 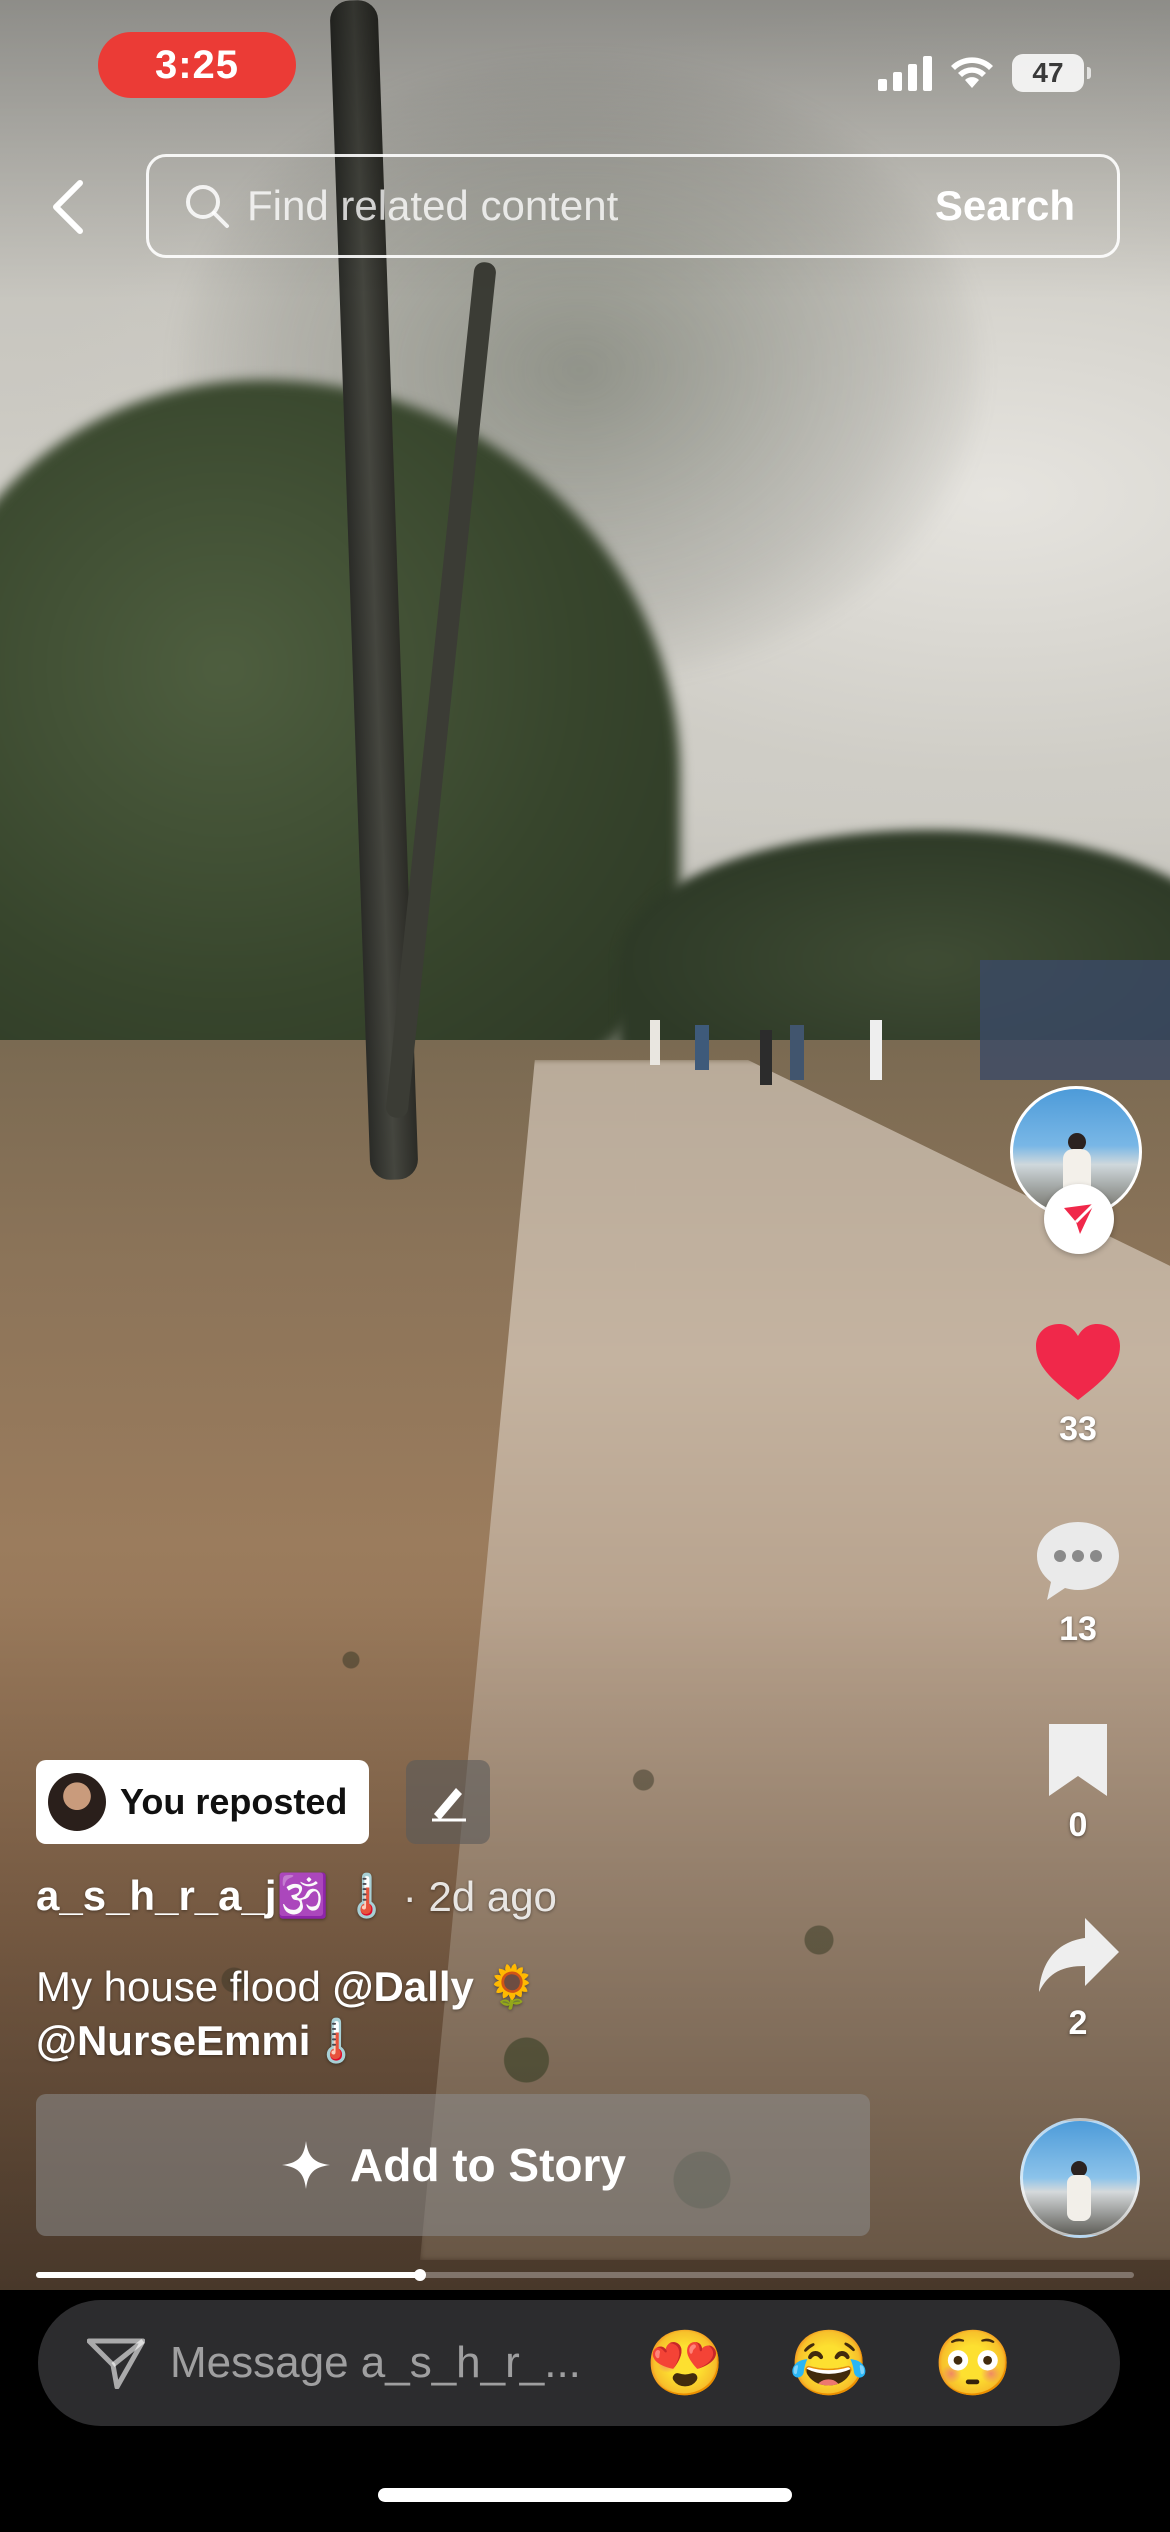 What do you see at coordinates (116, 2363) in the screenshot?
I see `send-icon` at bounding box center [116, 2363].